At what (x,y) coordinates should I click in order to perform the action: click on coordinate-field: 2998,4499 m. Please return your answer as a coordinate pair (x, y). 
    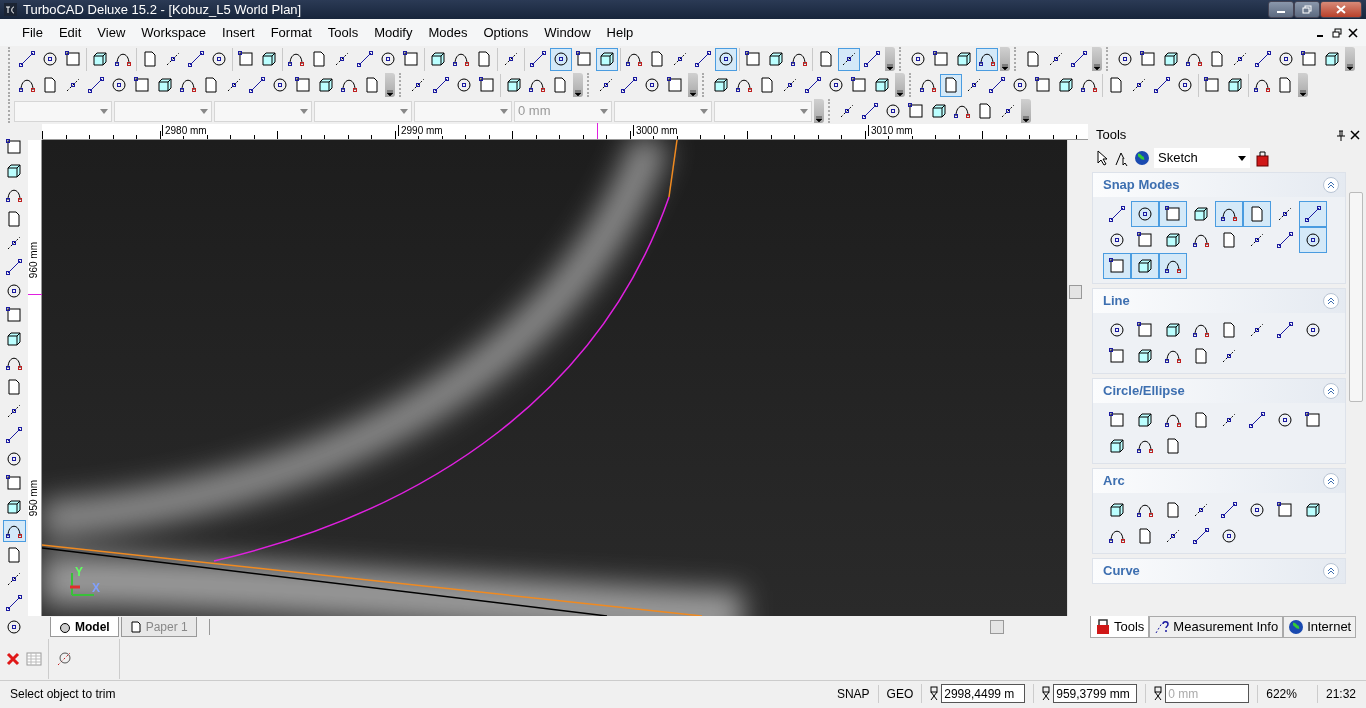
    Looking at the image, I should click on (983, 693).